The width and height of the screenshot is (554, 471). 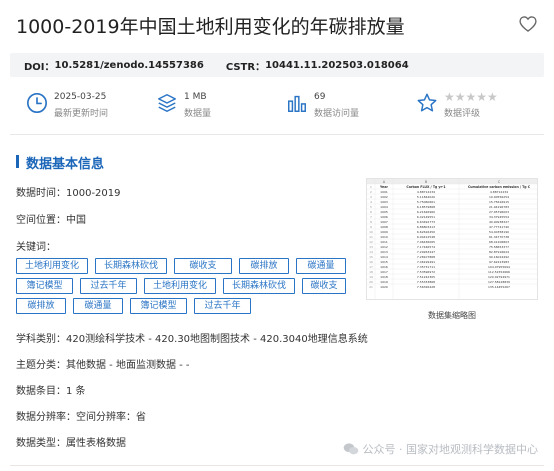 I want to click on rating-stars: ★★★★★, so click(x=471, y=97).